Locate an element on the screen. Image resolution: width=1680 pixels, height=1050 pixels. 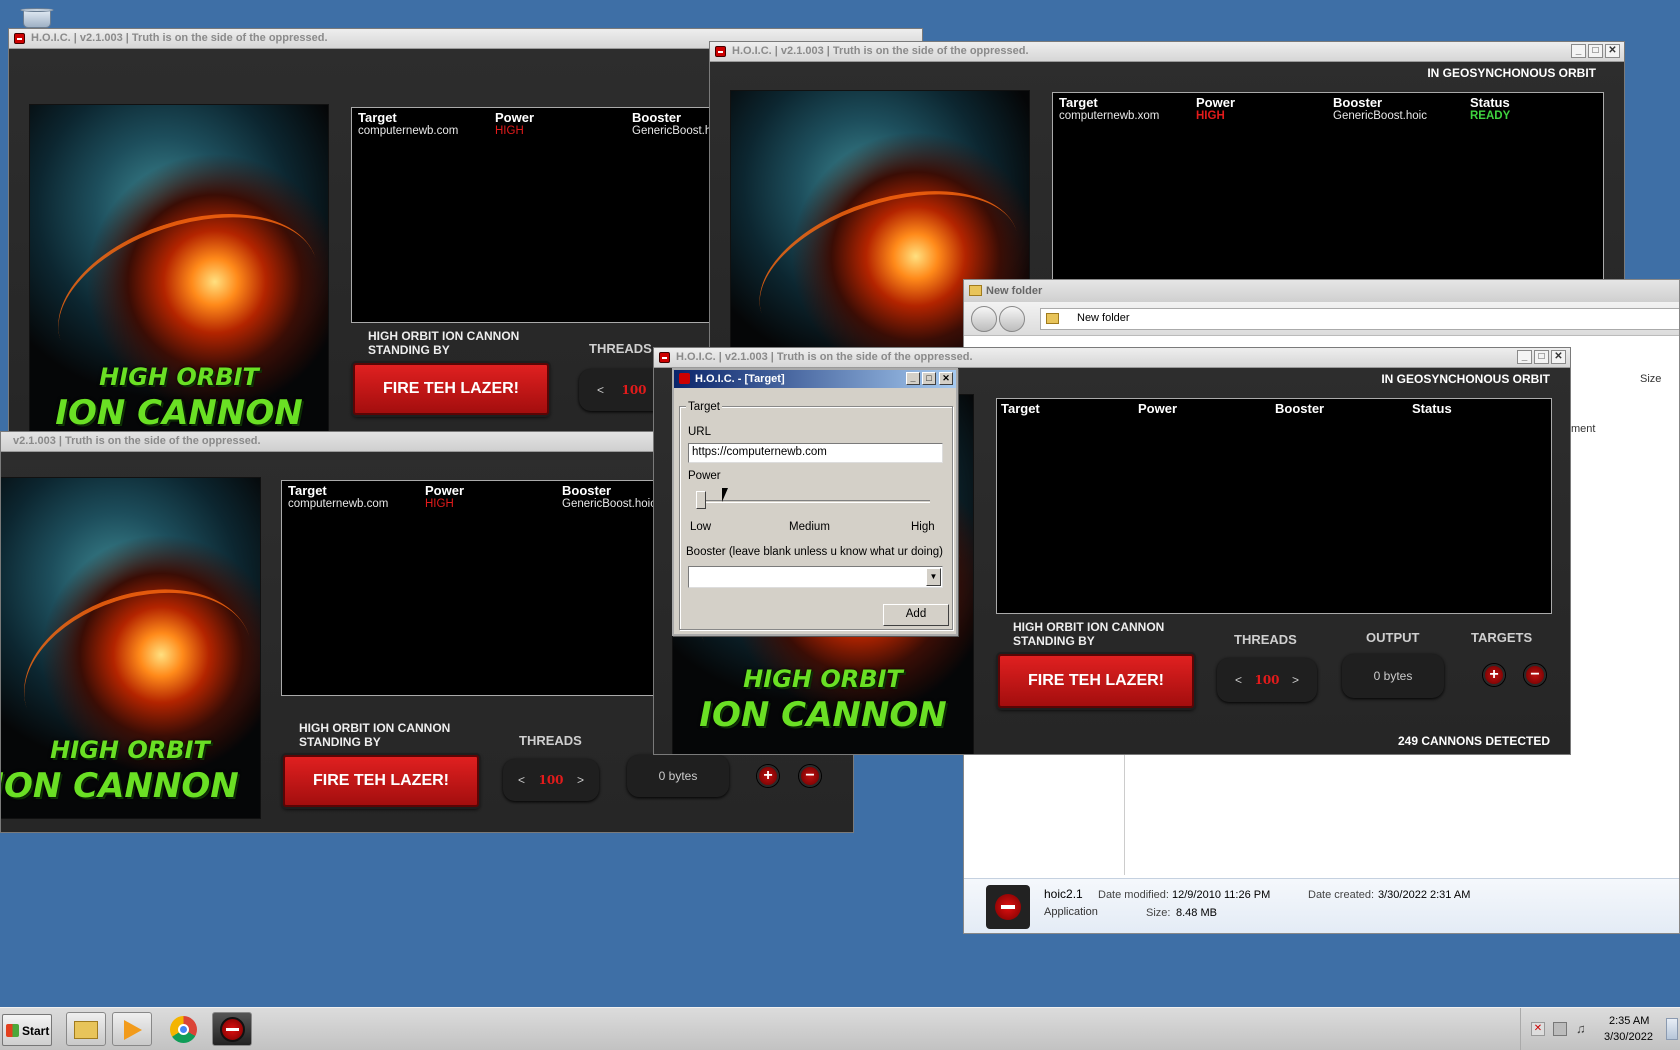
power-low-label: Low is located at coordinates (701, 527).